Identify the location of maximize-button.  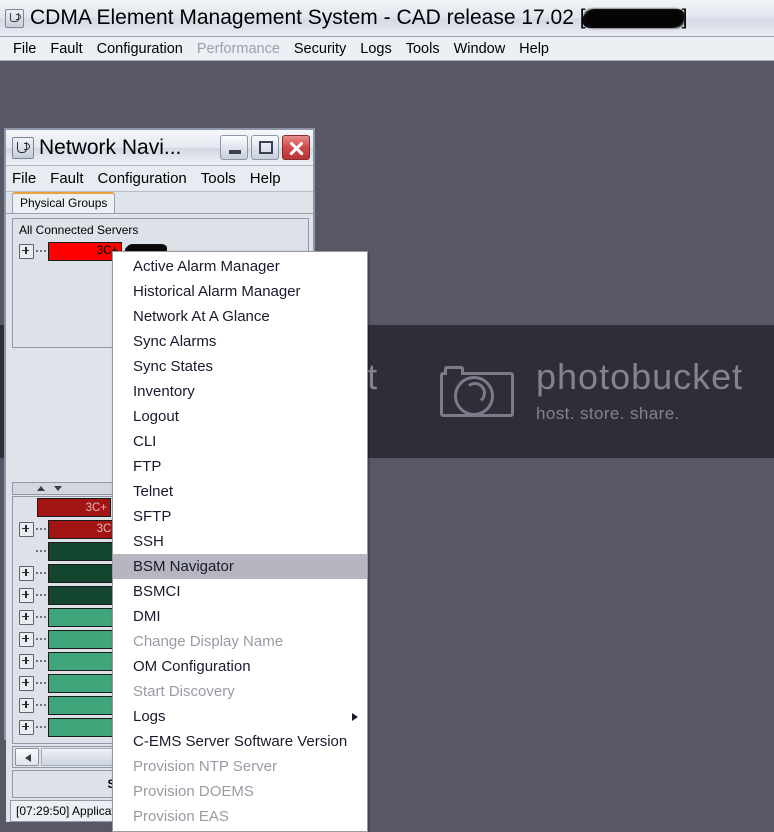
(265, 147).